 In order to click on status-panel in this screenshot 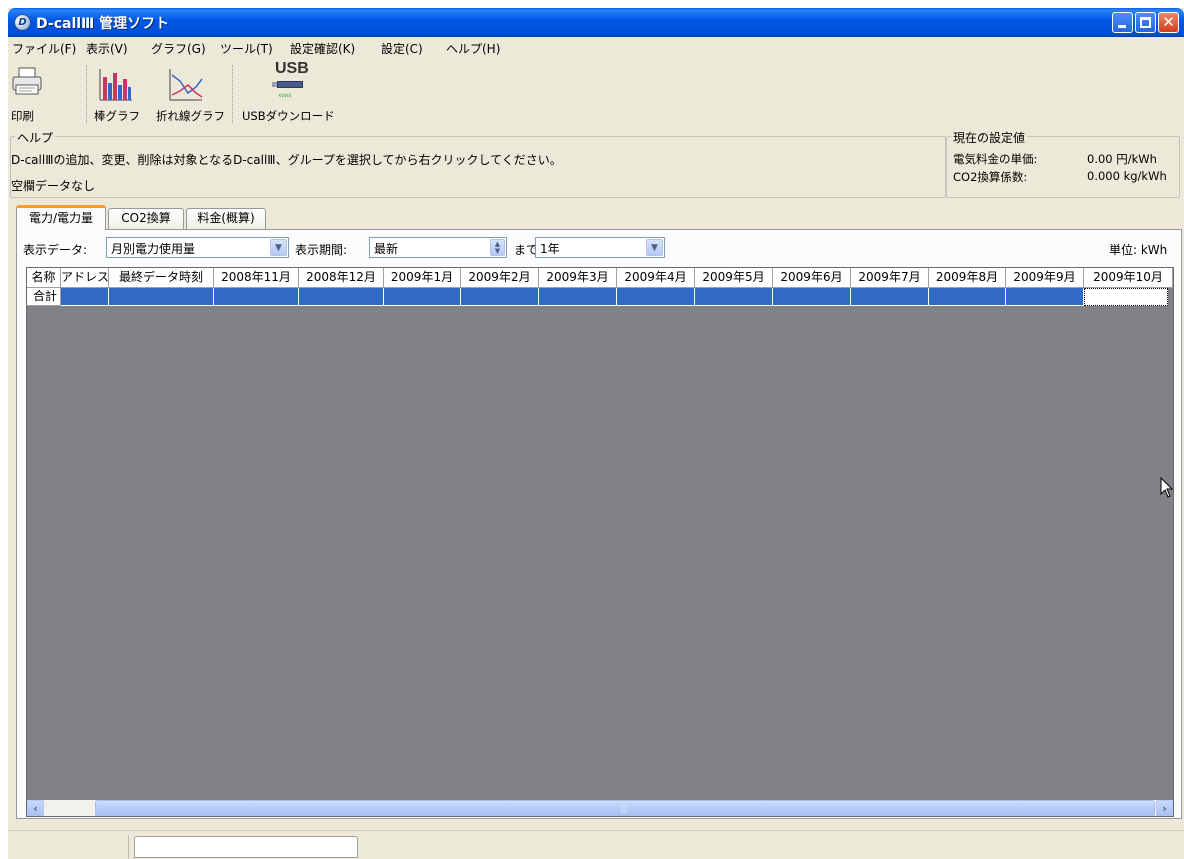, I will do `click(246, 847)`.